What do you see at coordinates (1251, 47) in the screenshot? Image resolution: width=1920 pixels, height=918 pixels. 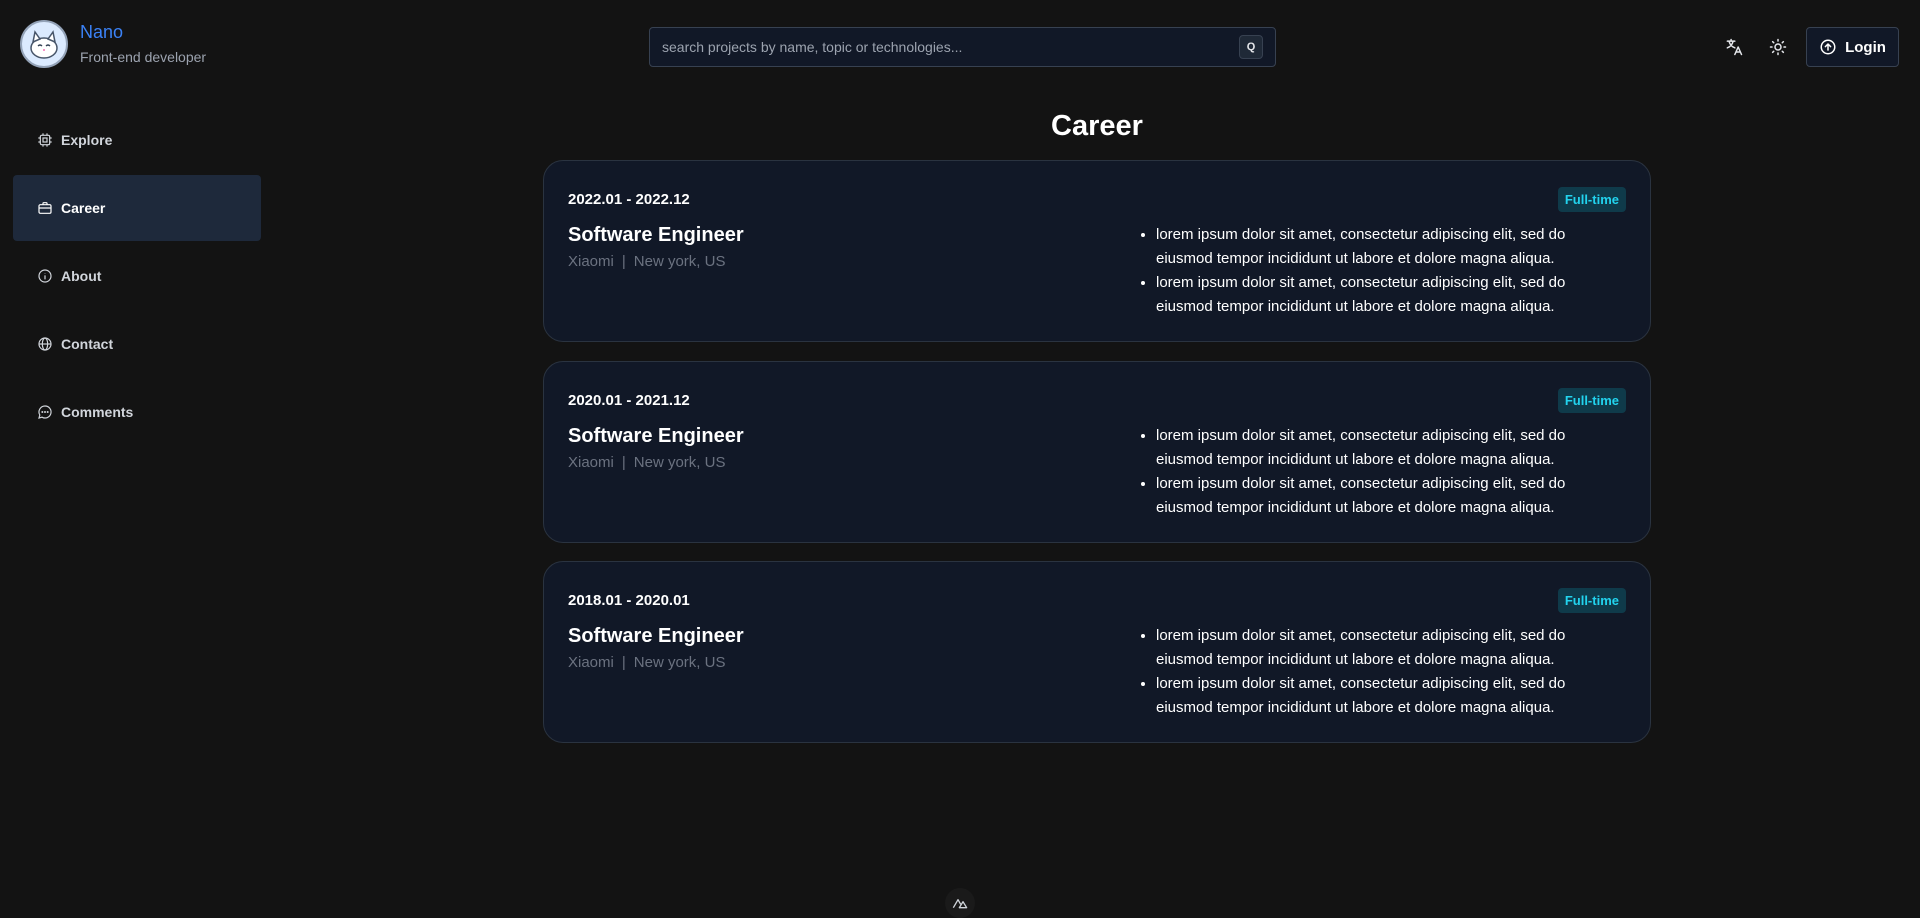 I see `search-shortcut-key: Q` at bounding box center [1251, 47].